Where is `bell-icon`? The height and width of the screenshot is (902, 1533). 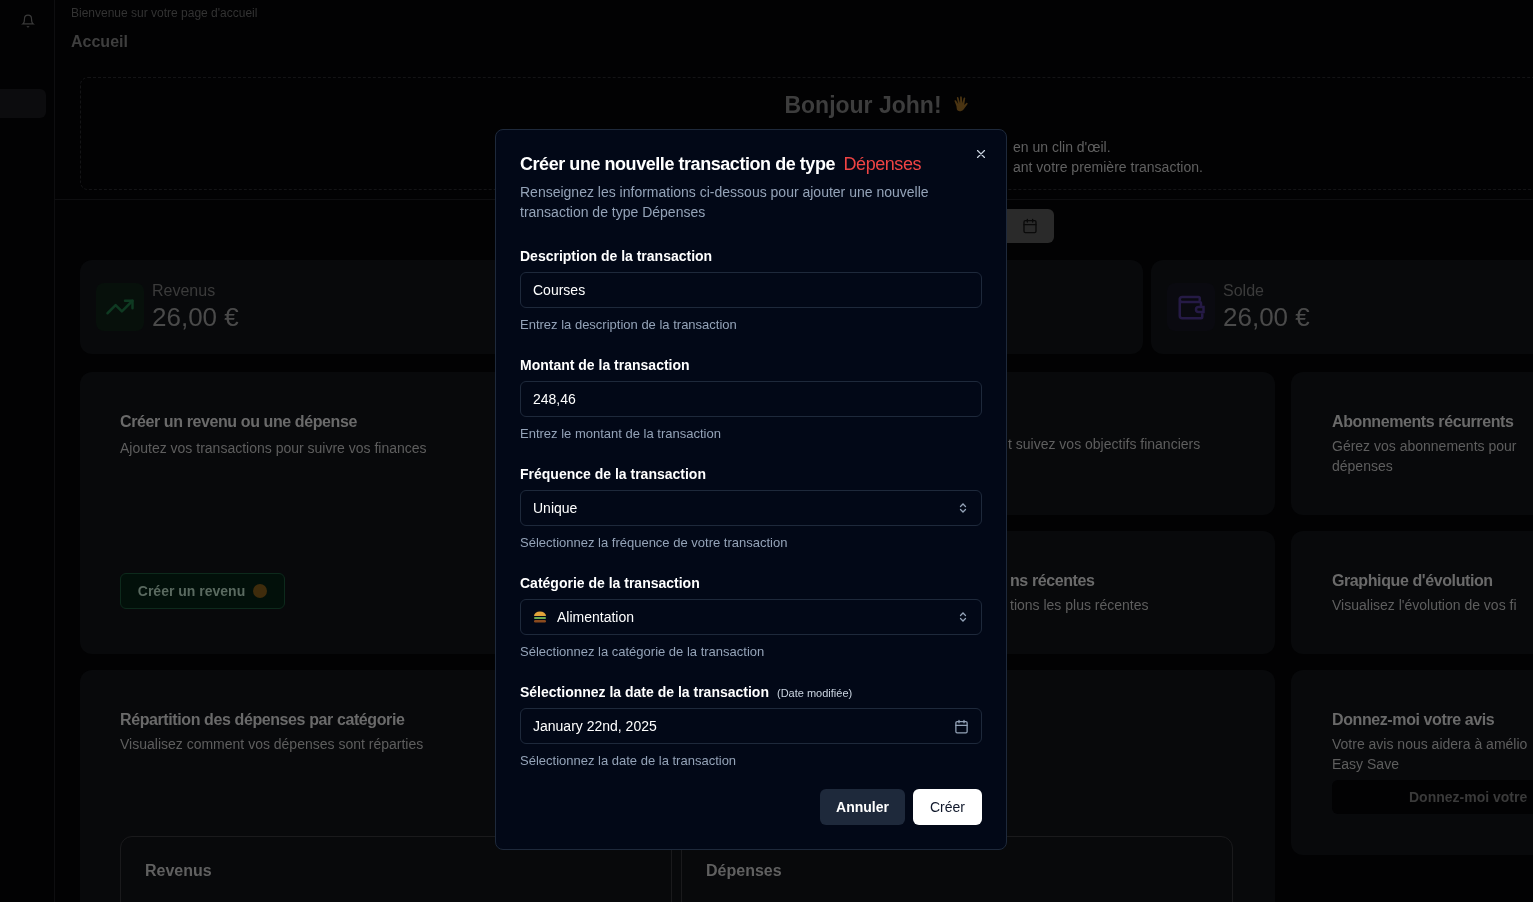
bell-icon is located at coordinates (28, 21).